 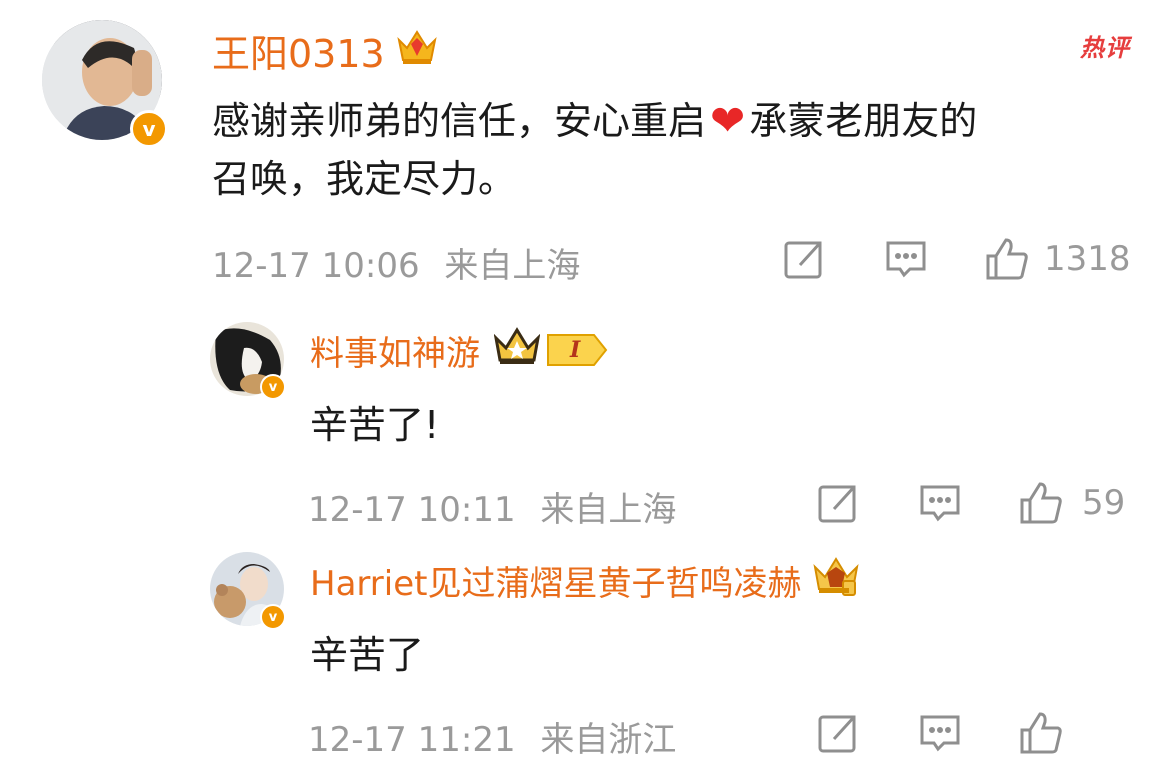 I want to click on comment-meta: 12-17 10:06 来自上海, so click(x=396, y=262).